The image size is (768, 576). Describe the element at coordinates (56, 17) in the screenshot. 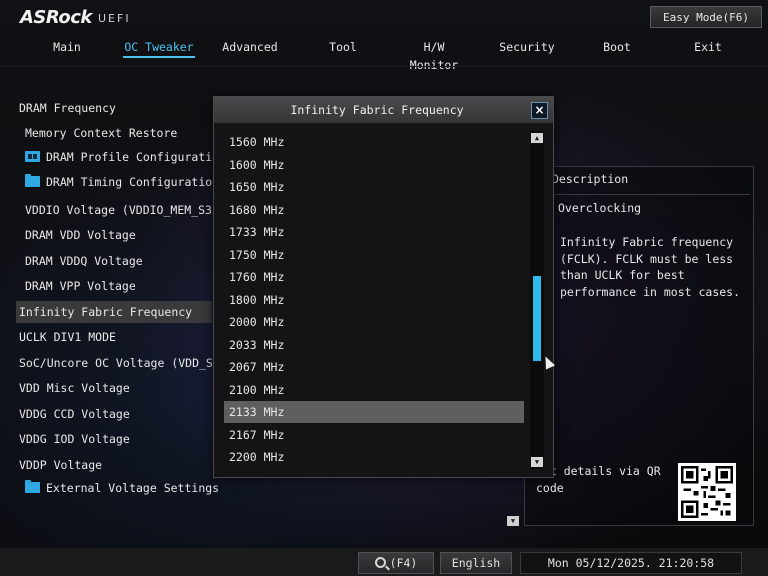

I see `asrock-logo: ASRock` at that location.